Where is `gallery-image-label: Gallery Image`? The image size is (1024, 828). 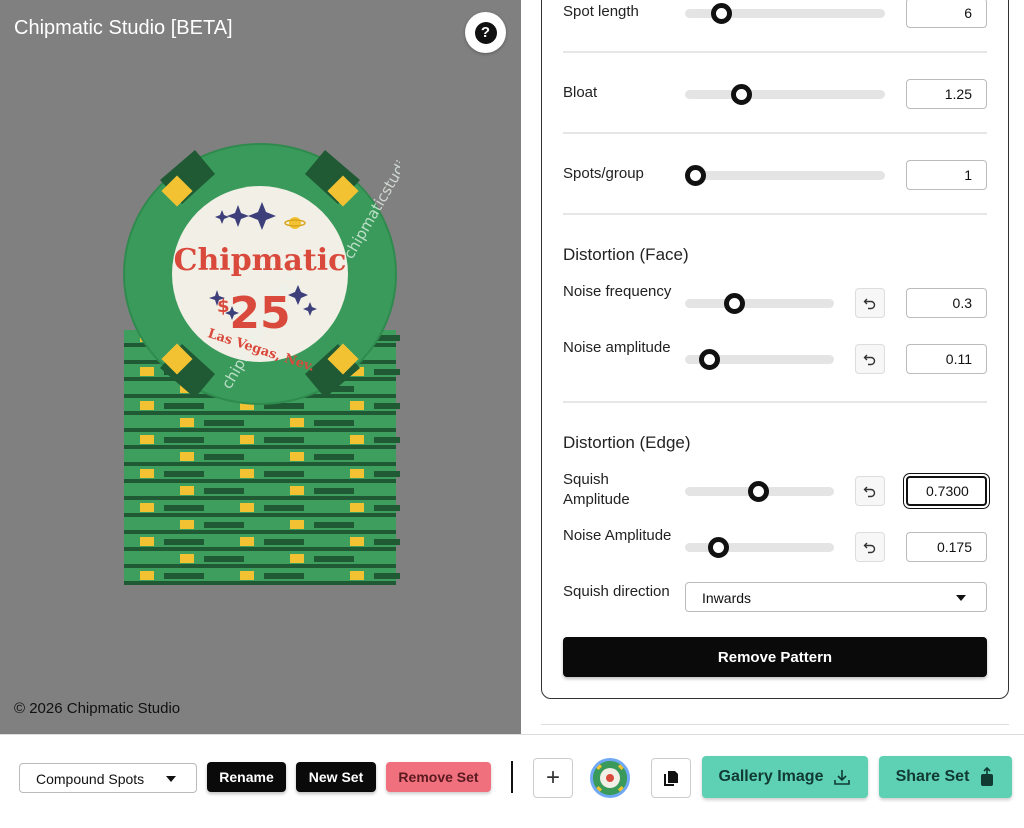 gallery-image-label: Gallery Image is located at coordinates (771, 776).